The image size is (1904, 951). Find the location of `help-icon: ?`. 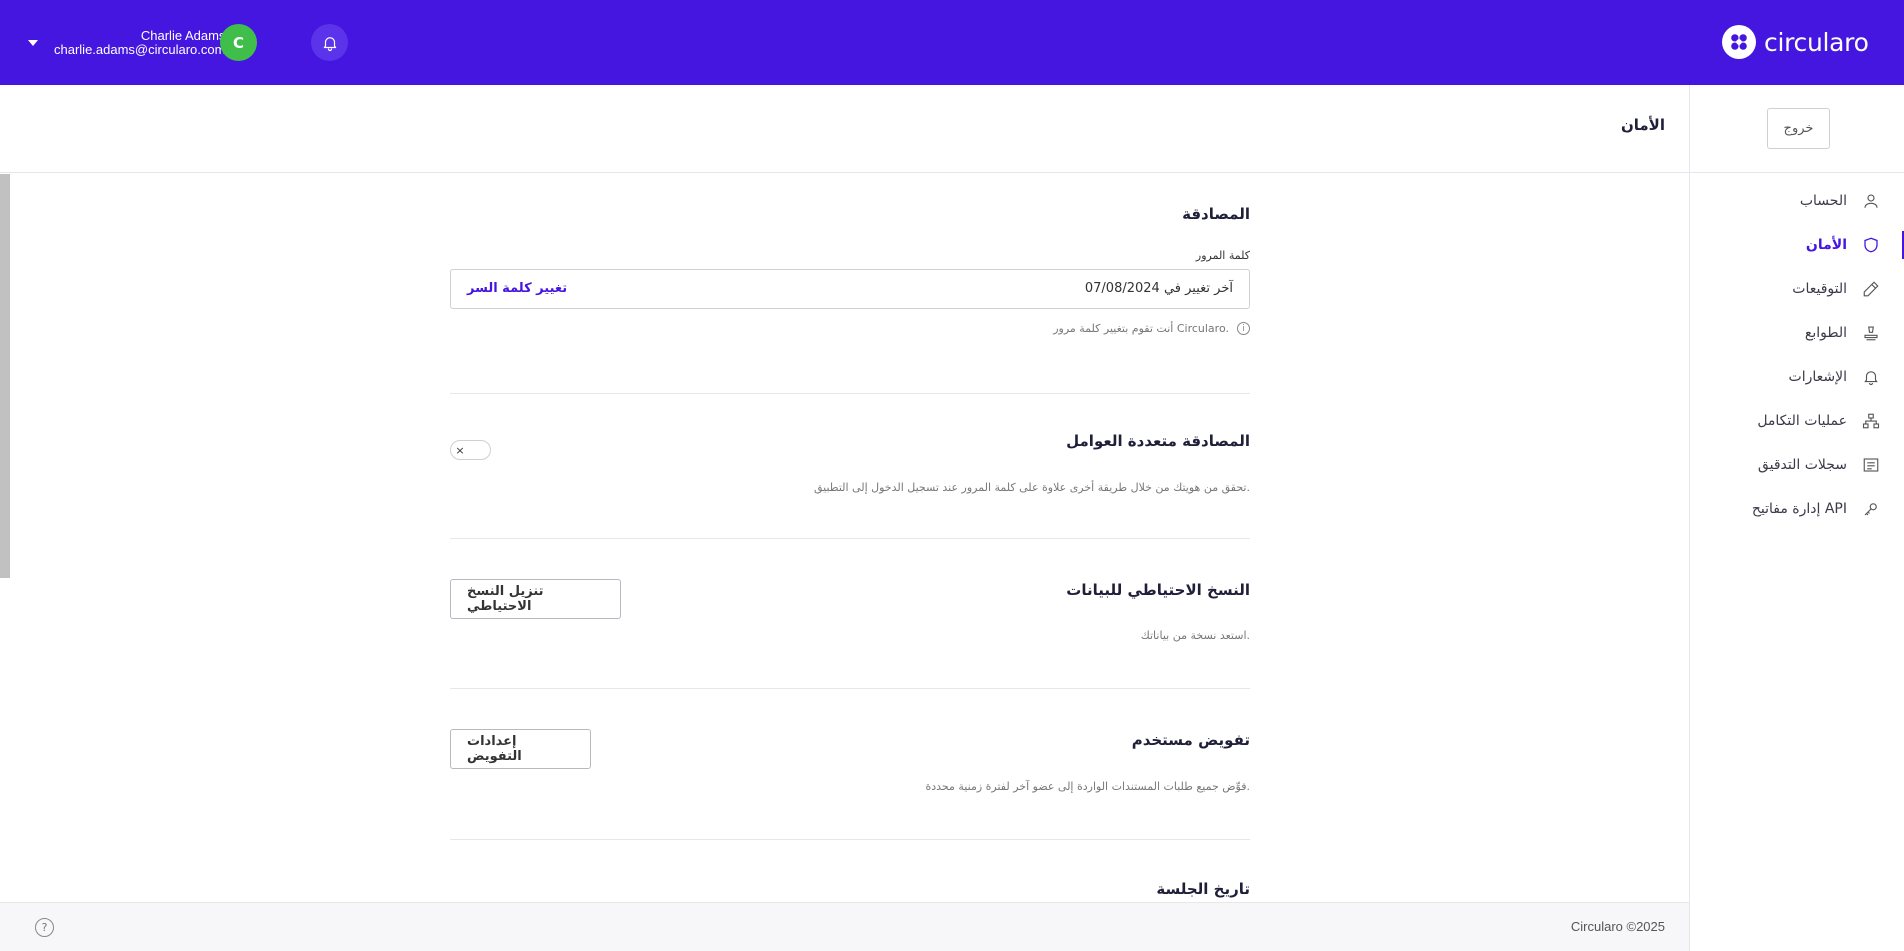

help-icon: ? is located at coordinates (44, 927).